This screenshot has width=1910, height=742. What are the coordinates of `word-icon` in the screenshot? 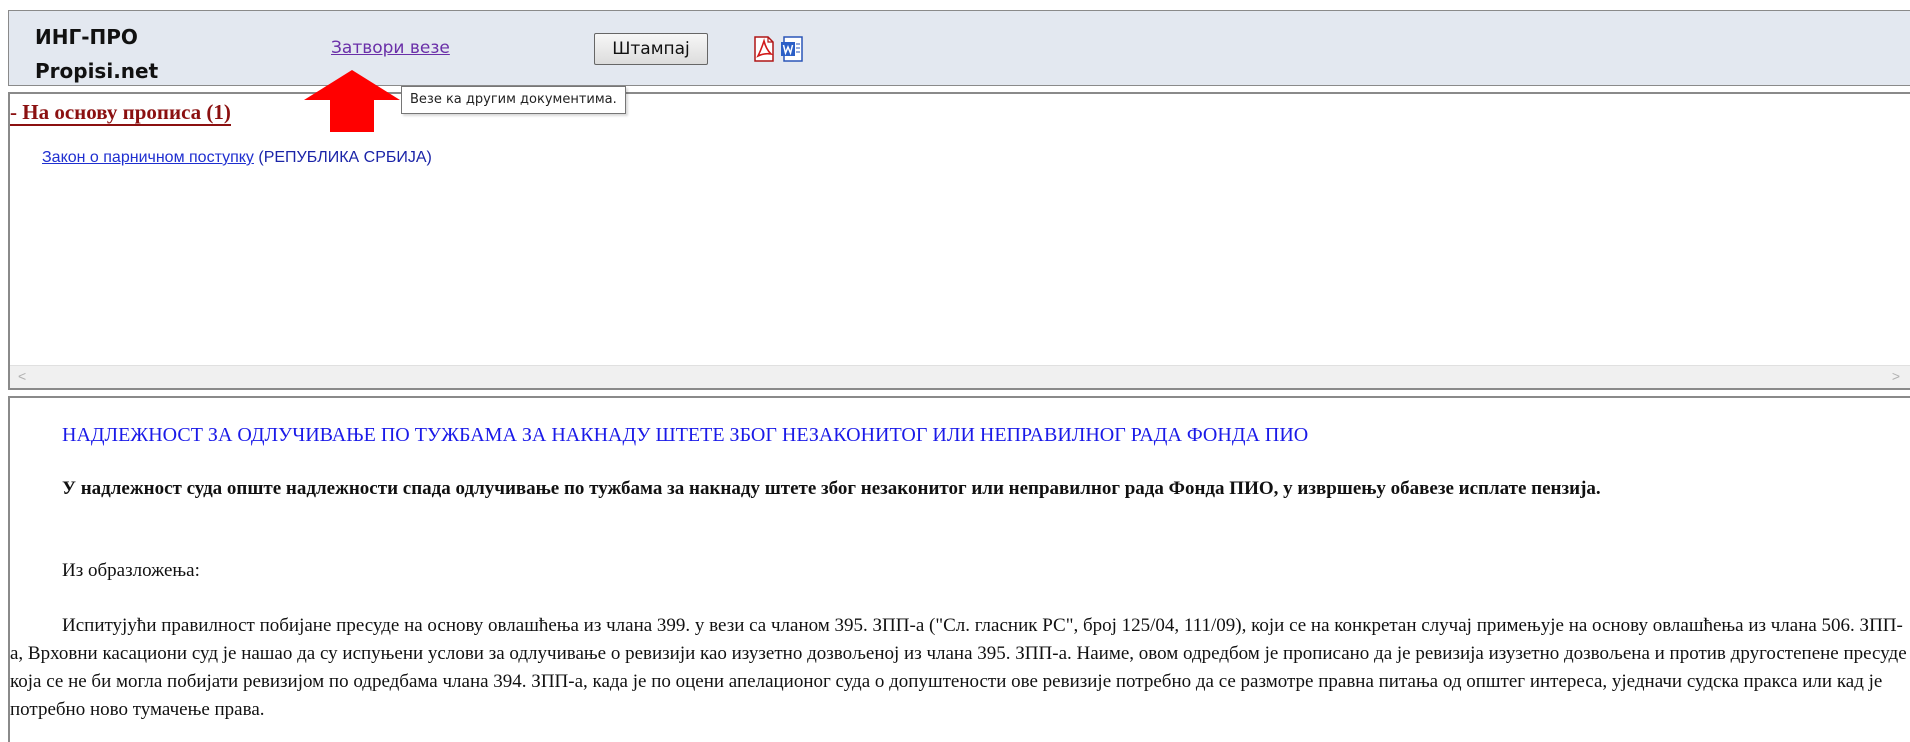 It's located at (792, 49).